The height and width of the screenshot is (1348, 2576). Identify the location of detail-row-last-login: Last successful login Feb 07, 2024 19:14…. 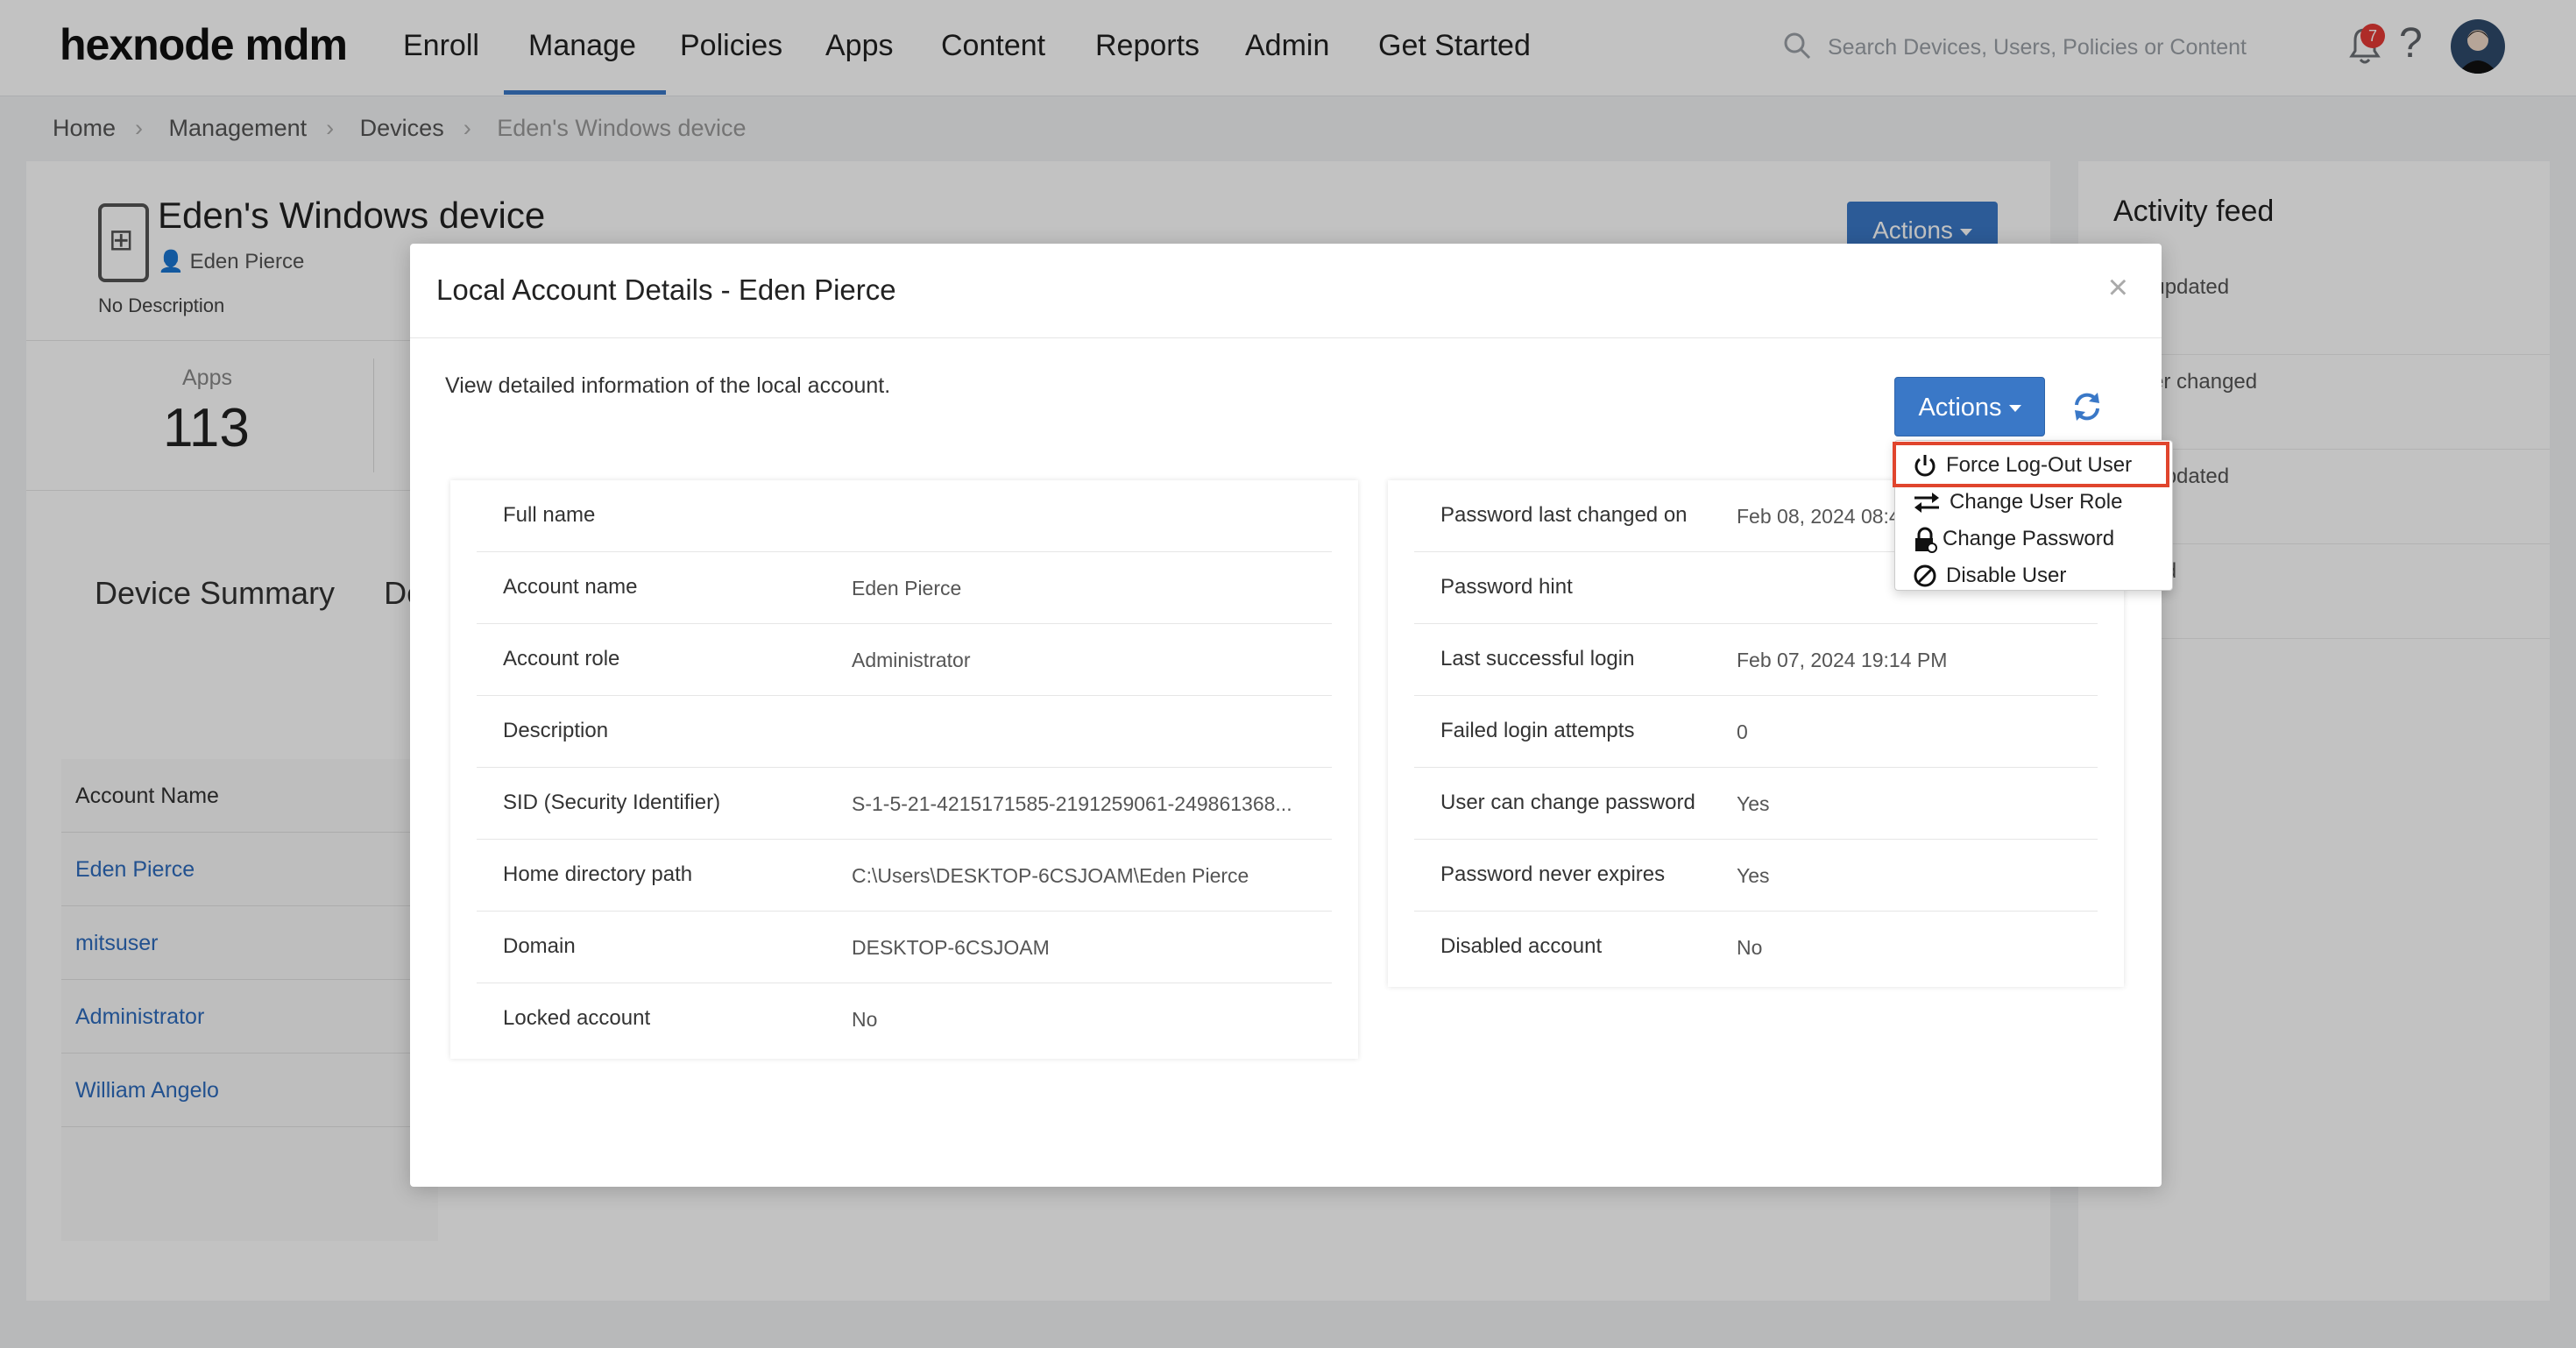
(1756, 660).